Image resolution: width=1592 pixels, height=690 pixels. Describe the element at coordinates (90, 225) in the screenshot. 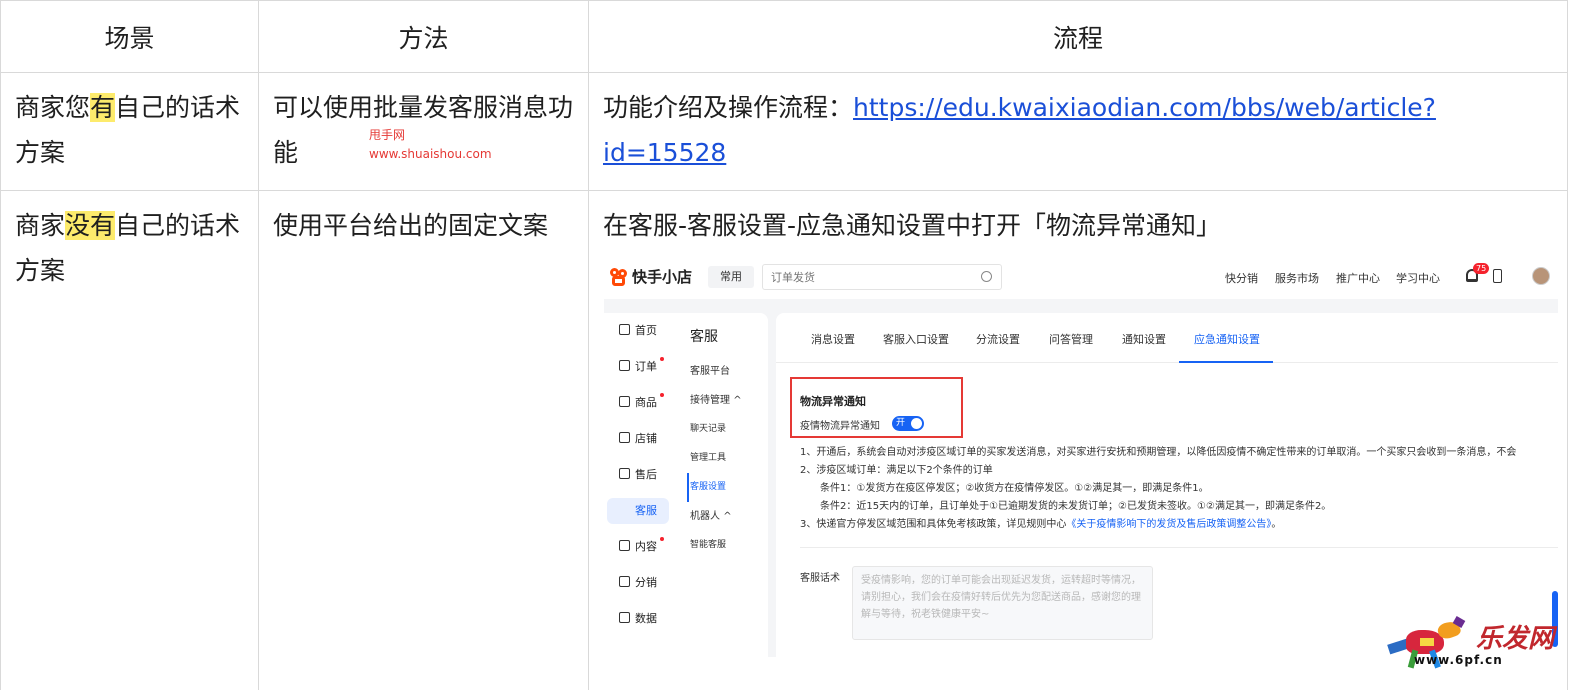

I see `highlight-text: 没有` at that location.